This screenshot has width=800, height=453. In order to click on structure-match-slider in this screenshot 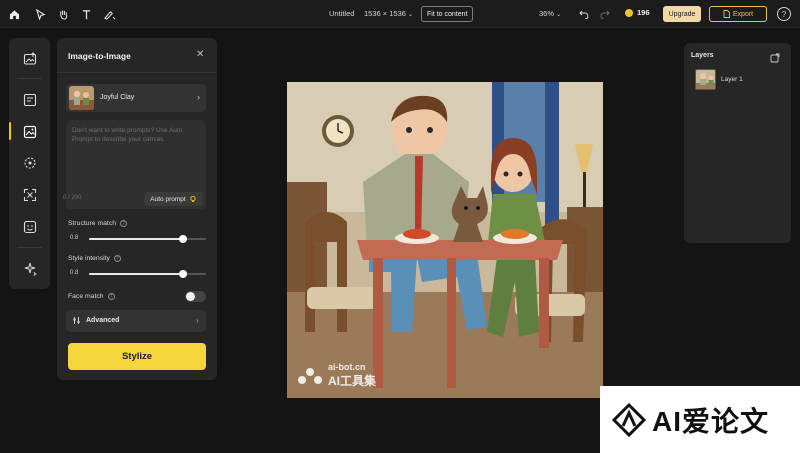, I will do `click(147, 239)`.